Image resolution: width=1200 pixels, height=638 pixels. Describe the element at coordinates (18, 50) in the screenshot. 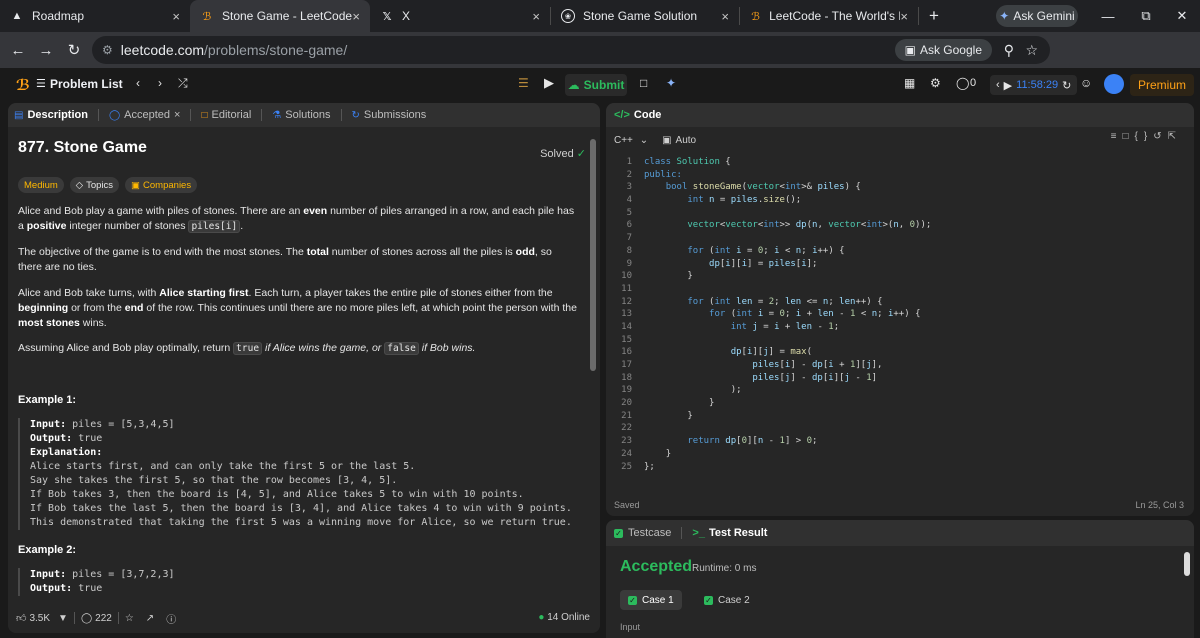

I see `back-arrow-icon: ←` at that location.